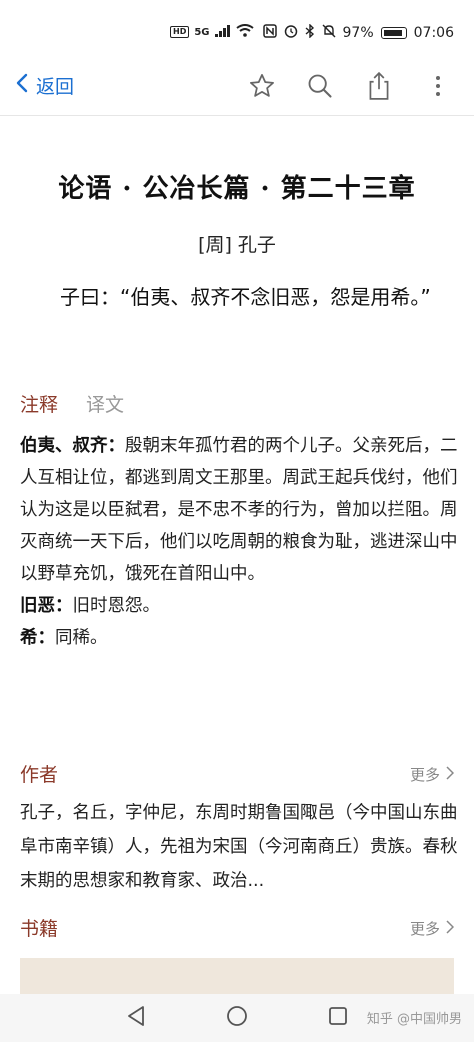 This screenshot has height=1042, width=474. Describe the element at coordinates (29, 638) in the screenshot. I see `note-term: 希` at that location.